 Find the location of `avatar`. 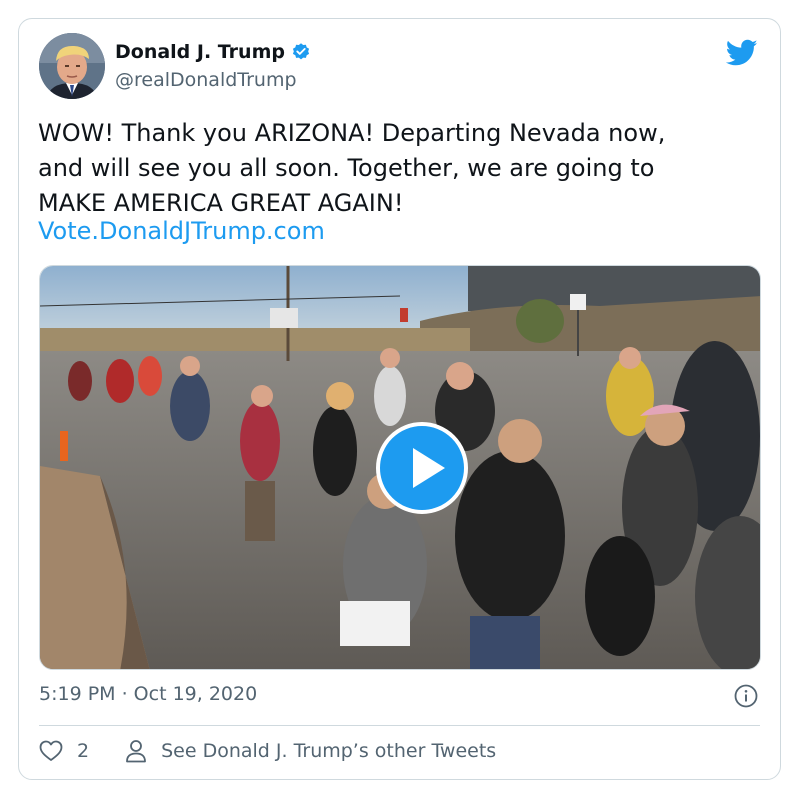

avatar is located at coordinates (72, 66).